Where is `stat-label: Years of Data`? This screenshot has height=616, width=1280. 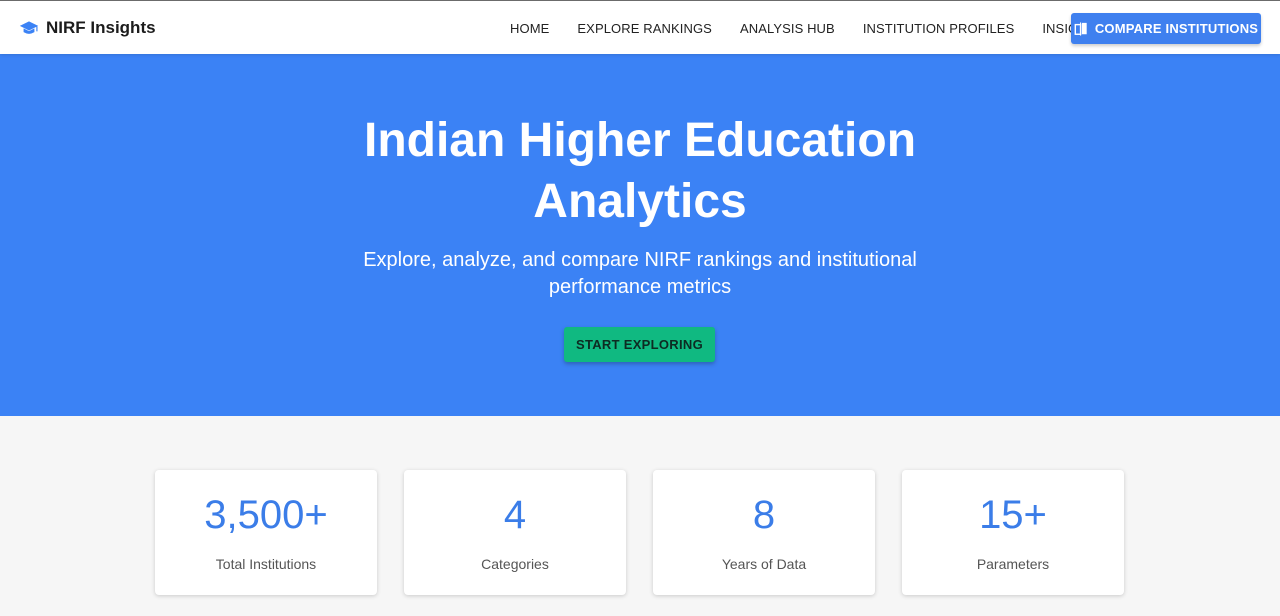
stat-label: Years of Data is located at coordinates (764, 564).